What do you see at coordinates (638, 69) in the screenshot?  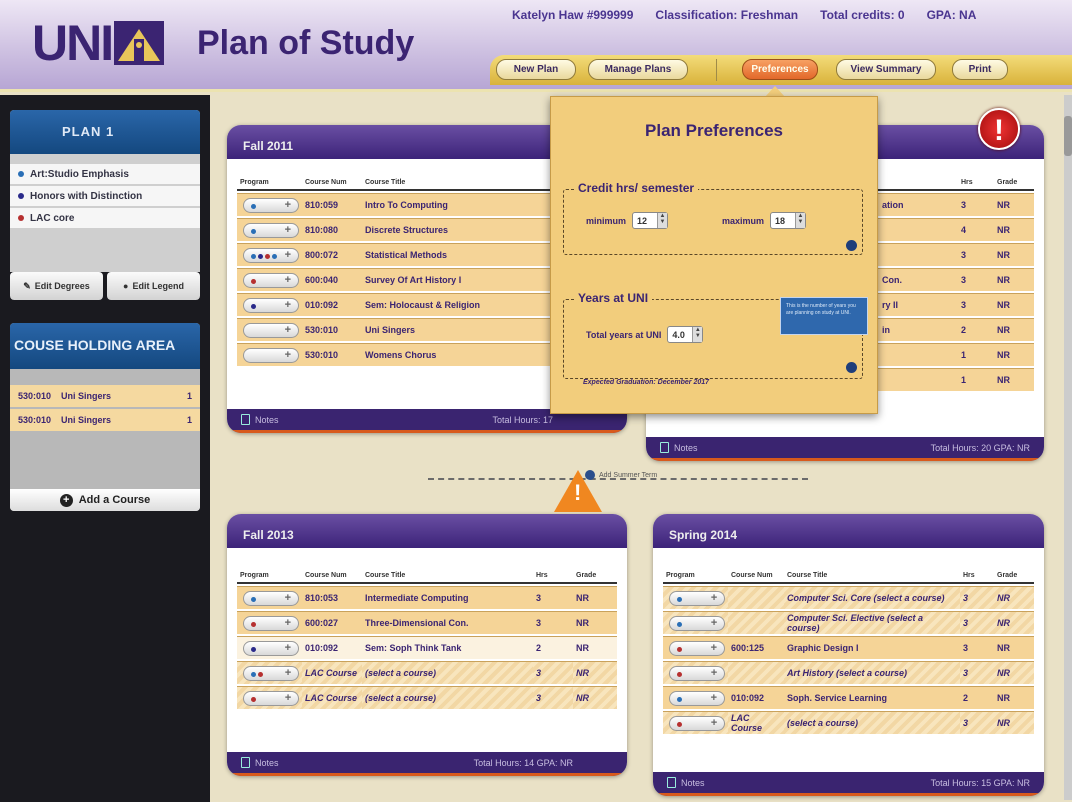 I see `manage-plans-button: Manage Plans` at bounding box center [638, 69].